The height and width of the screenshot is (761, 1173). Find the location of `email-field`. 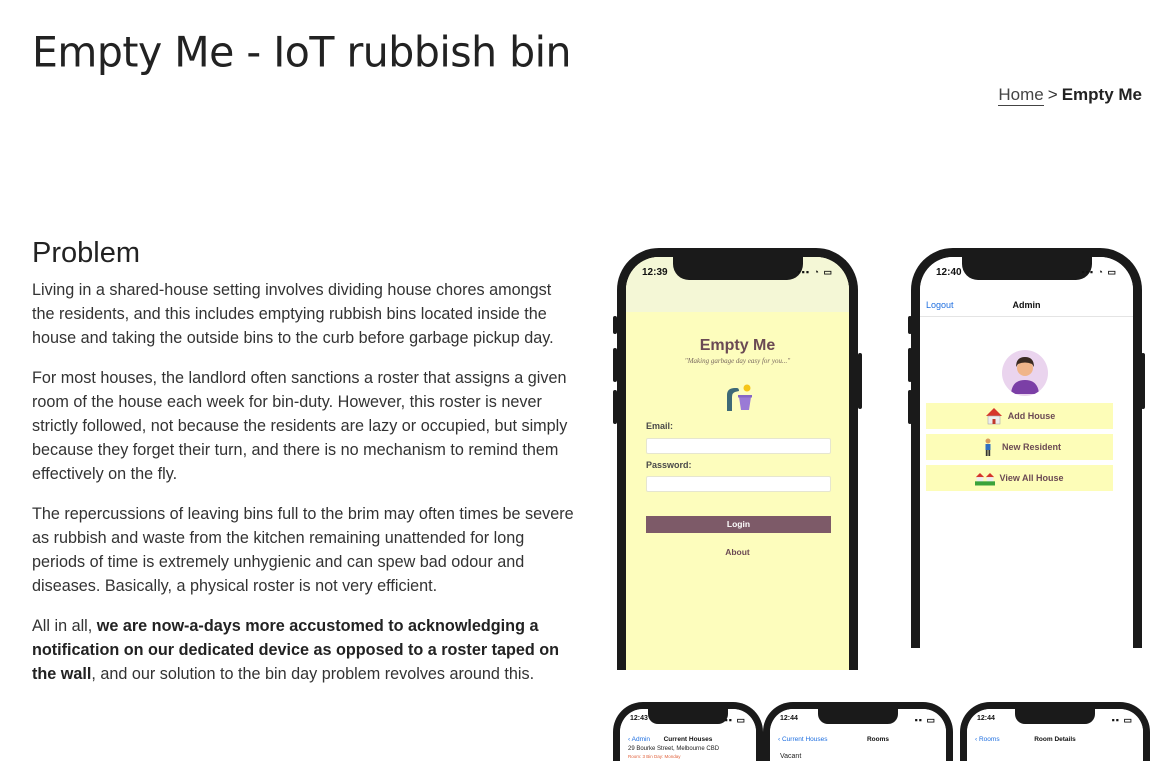

email-field is located at coordinates (738, 446).